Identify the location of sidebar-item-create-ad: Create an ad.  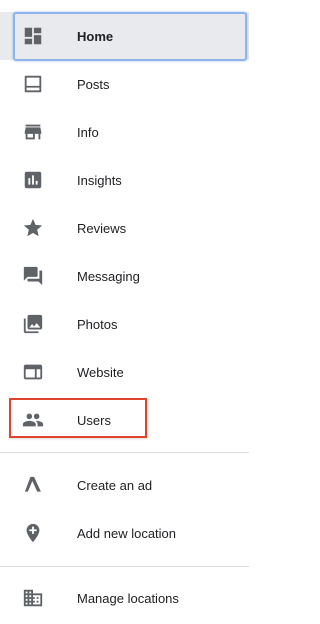
(124, 485).